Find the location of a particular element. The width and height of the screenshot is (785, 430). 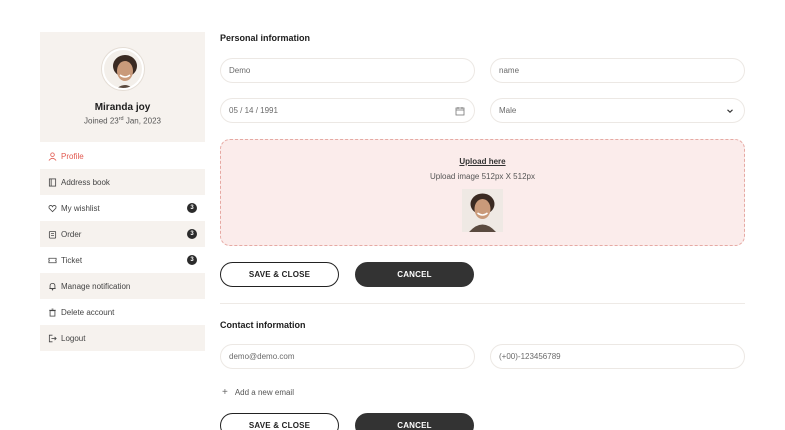

profile-card: Miranda joy Joined 23rd Jan, 2023 is located at coordinates (122, 87).